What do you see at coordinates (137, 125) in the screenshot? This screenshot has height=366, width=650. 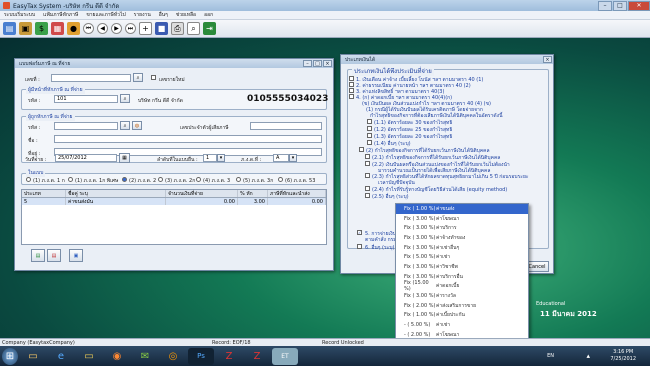 I see `payee-search-button: ◍` at bounding box center [137, 125].